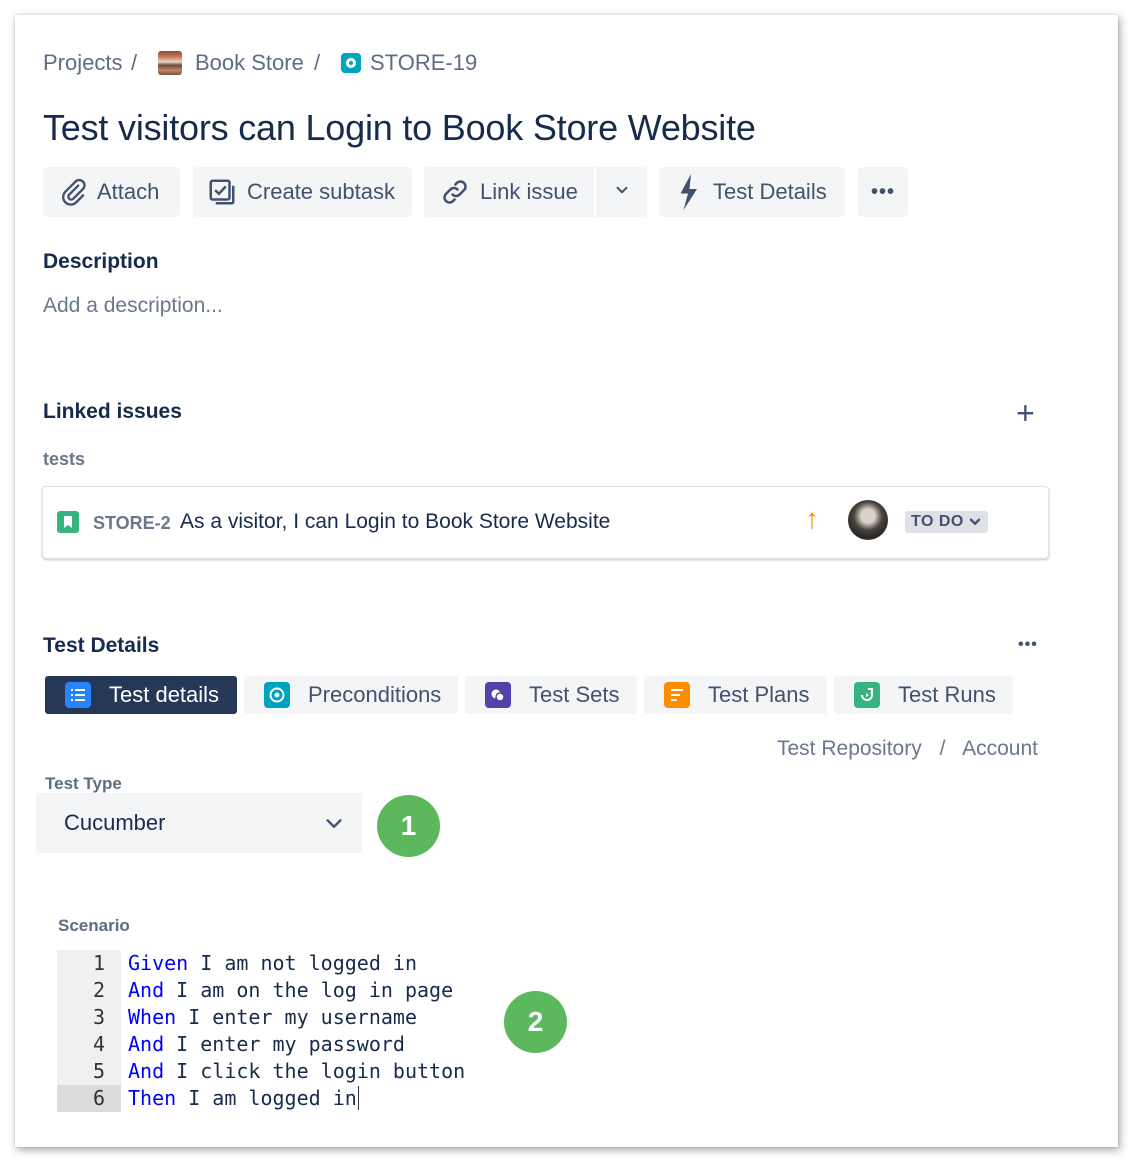 Image resolution: width=1143 pixels, height=1172 pixels. I want to click on line-number: 5, so click(98, 1071).